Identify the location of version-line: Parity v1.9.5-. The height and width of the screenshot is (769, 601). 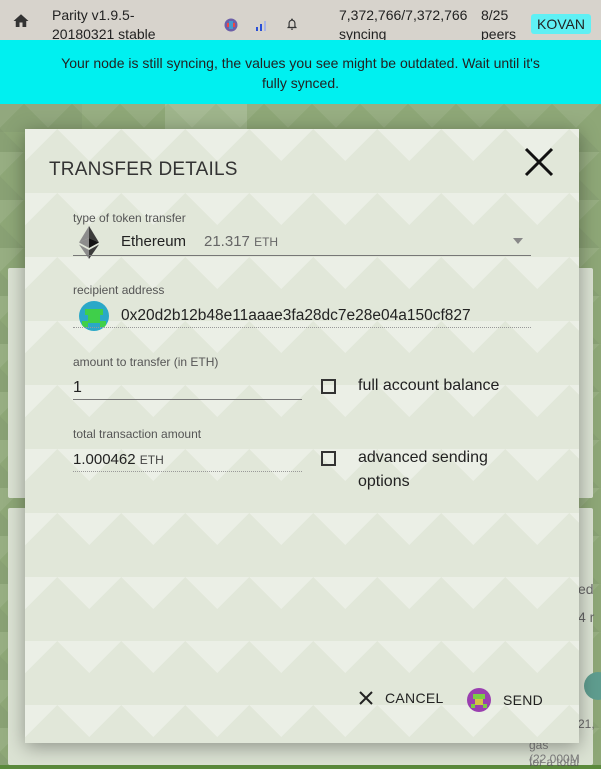
(93, 15).